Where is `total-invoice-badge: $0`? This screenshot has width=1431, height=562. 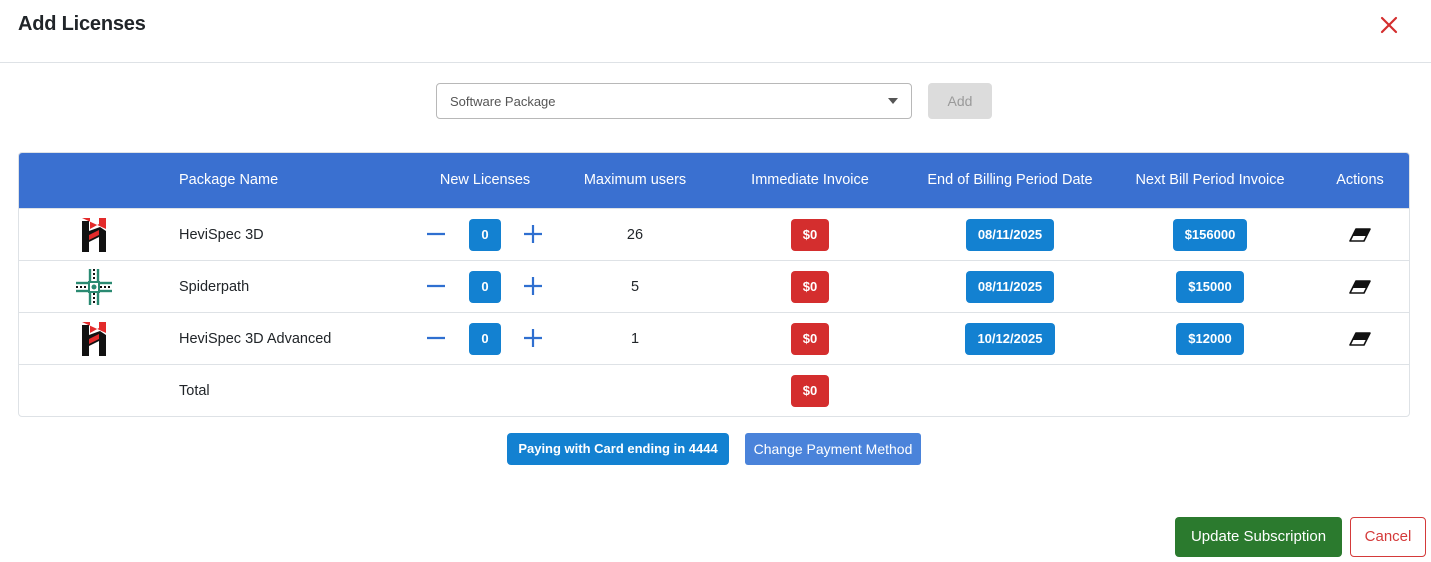
total-invoice-badge: $0 is located at coordinates (810, 390).